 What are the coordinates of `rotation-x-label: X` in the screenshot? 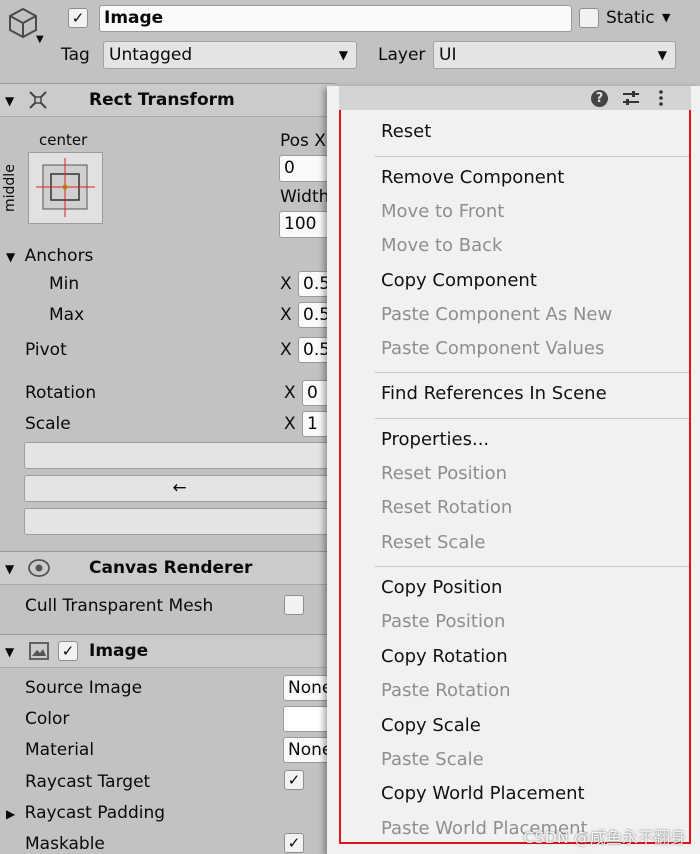 It's located at (290, 393).